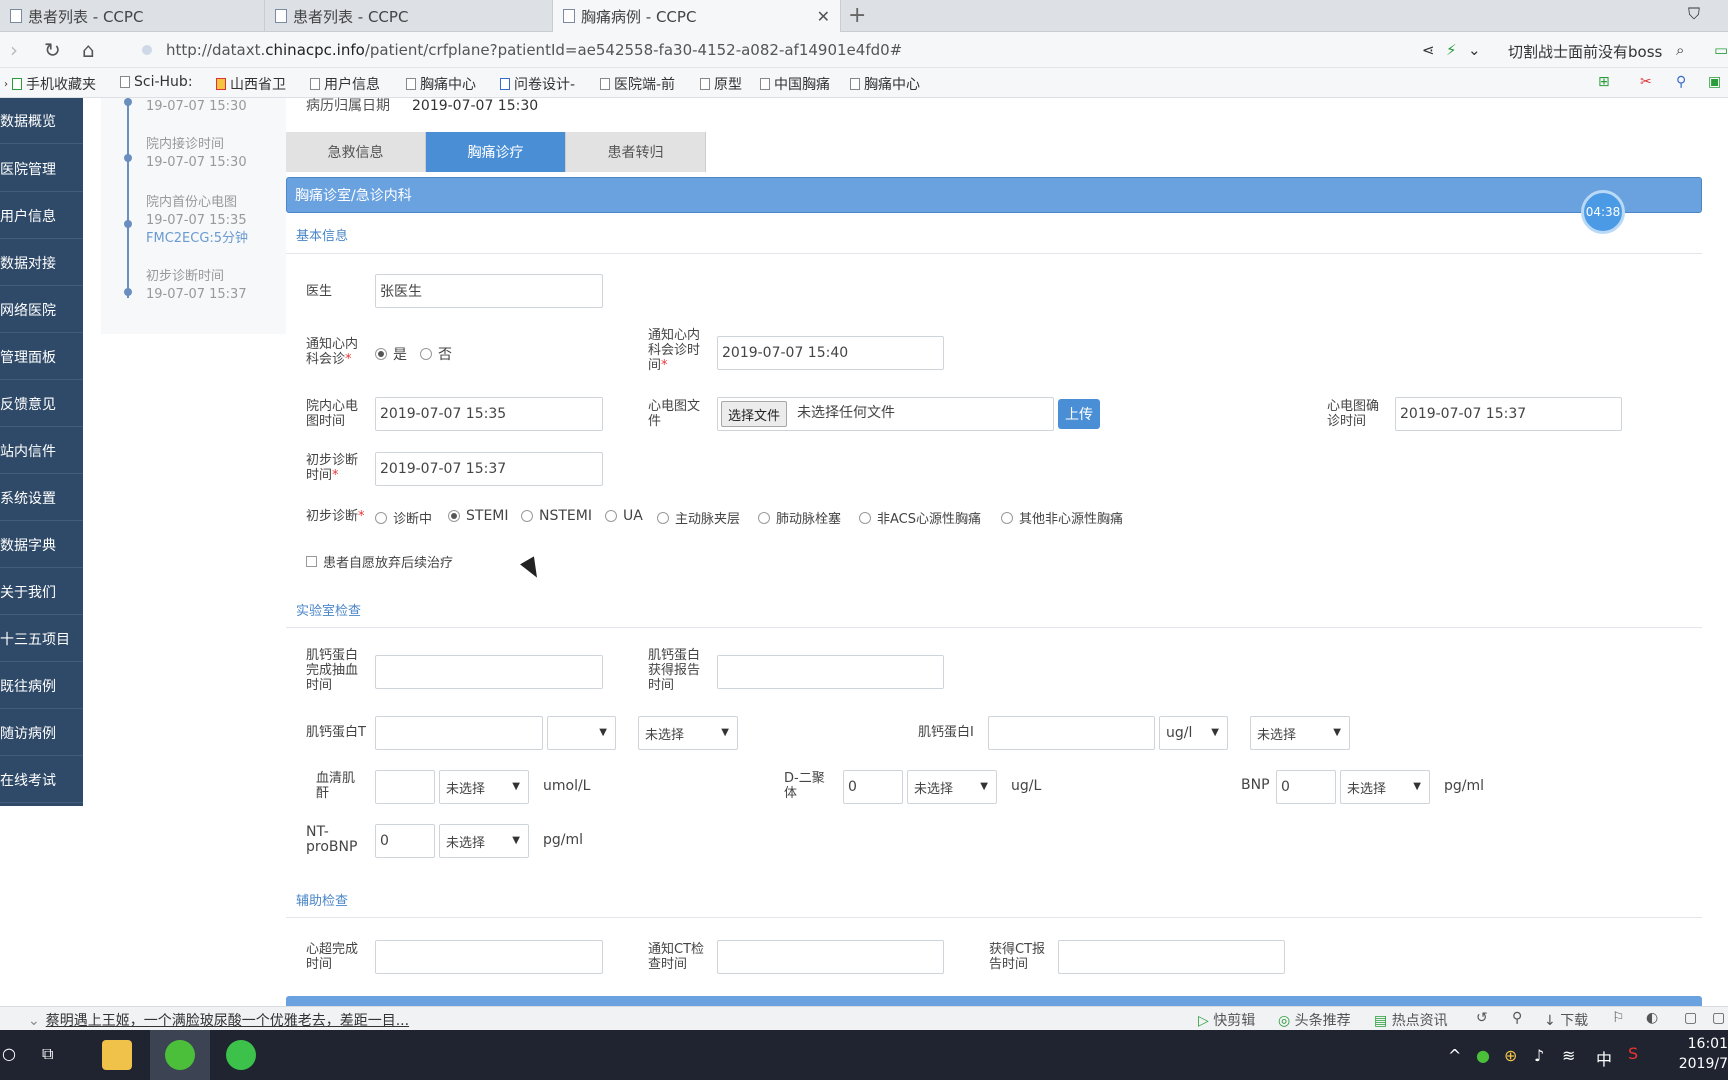  What do you see at coordinates (823, 16) in the screenshot?
I see `close-icon: ✕` at bounding box center [823, 16].